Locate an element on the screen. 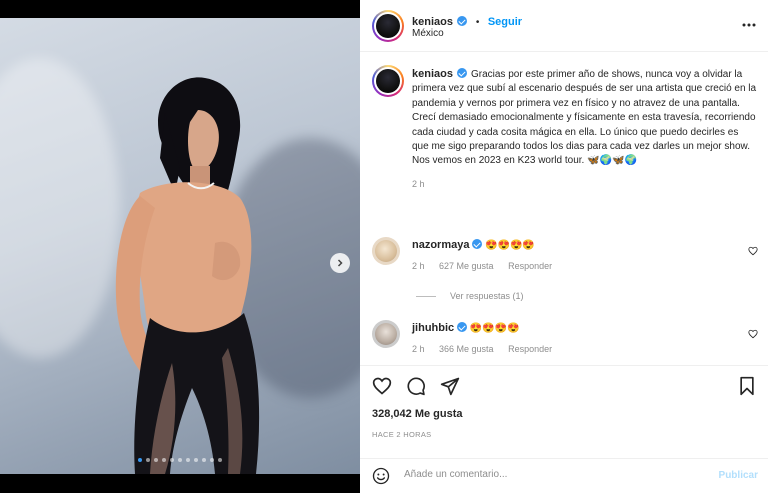 The height and width of the screenshot is (493, 768). comment-username: nazormaya is located at coordinates (440, 245).